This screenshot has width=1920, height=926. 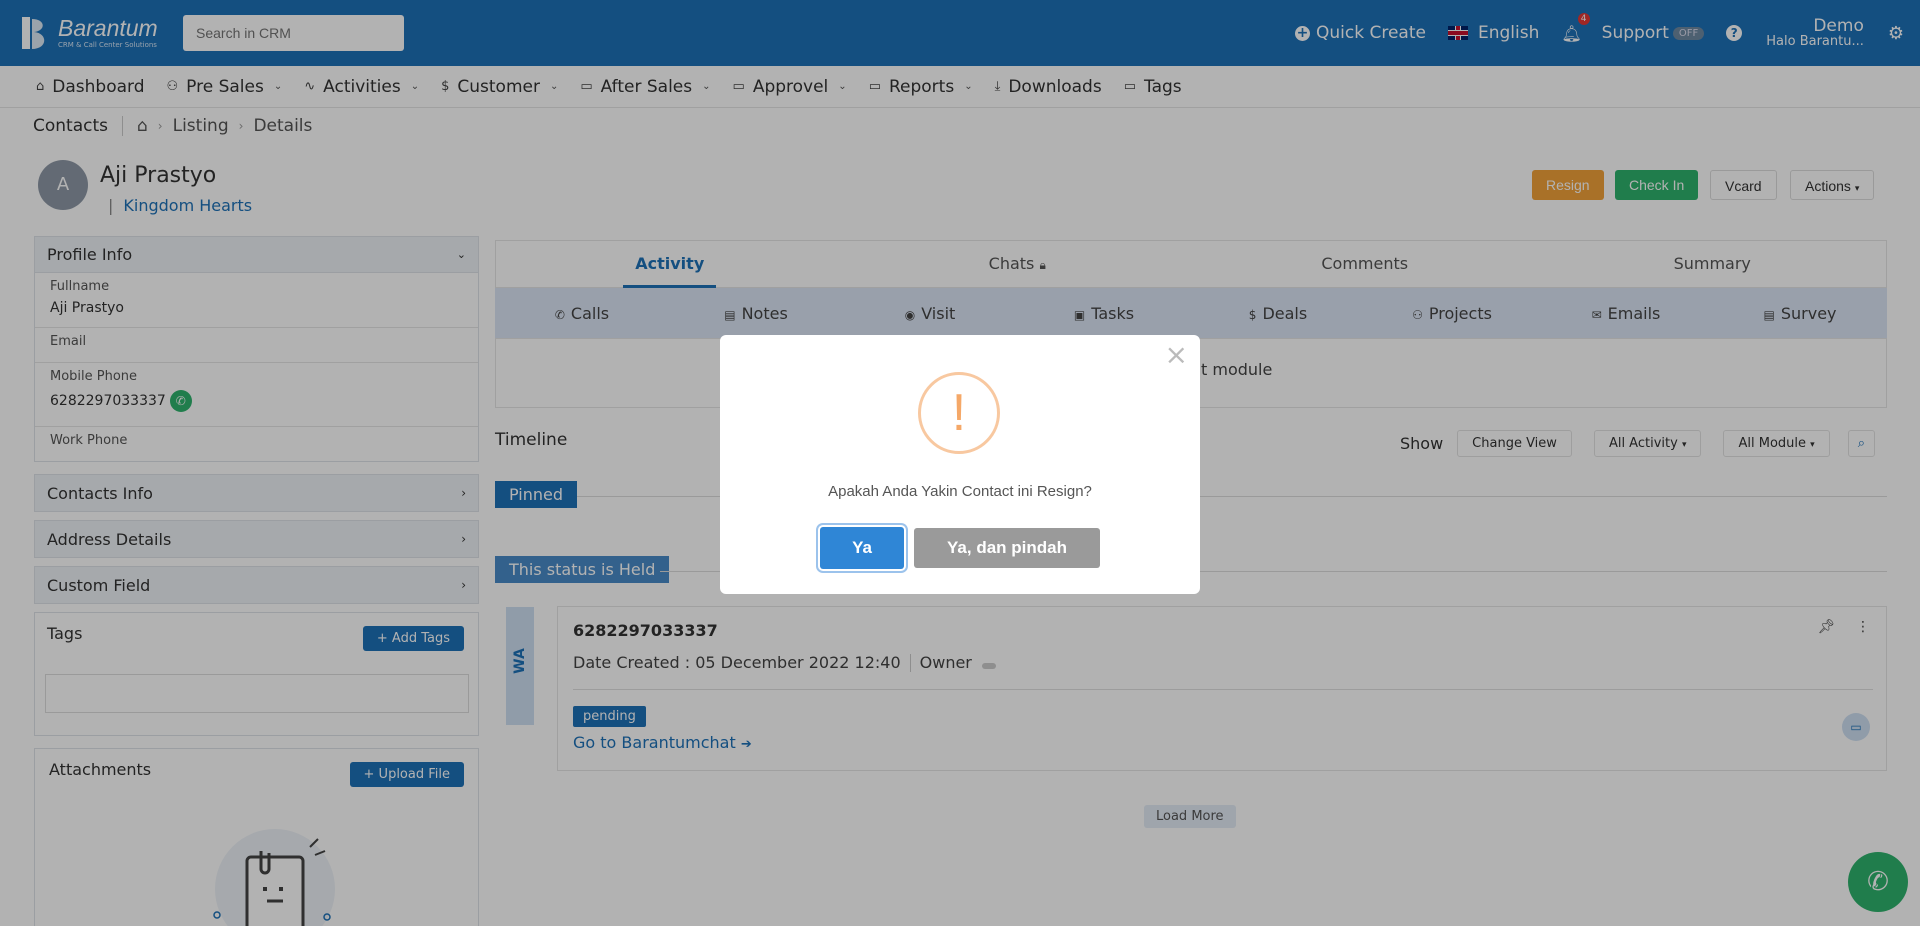 What do you see at coordinates (959, 413) in the screenshot?
I see `warning-icon: !` at bounding box center [959, 413].